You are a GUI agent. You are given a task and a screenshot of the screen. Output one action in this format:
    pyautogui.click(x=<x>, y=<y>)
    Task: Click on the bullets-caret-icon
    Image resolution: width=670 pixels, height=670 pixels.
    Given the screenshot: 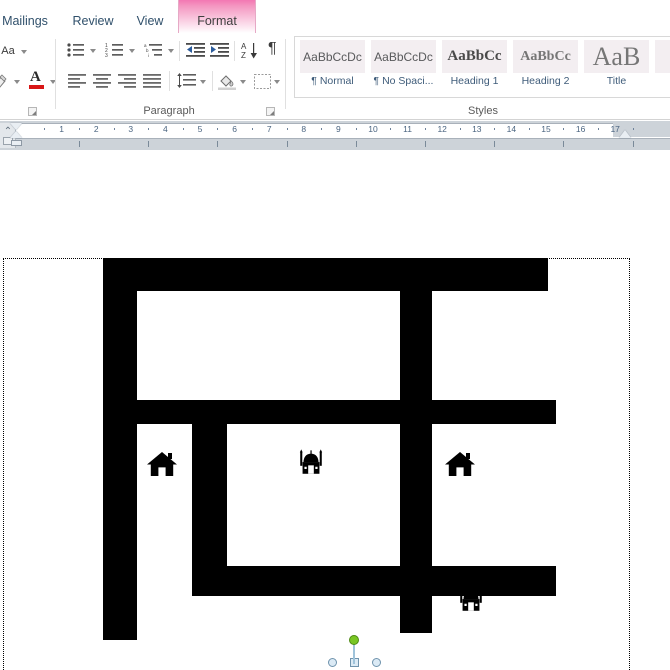 What is the action you would take?
    pyautogui.click(x=93, y=51)
    